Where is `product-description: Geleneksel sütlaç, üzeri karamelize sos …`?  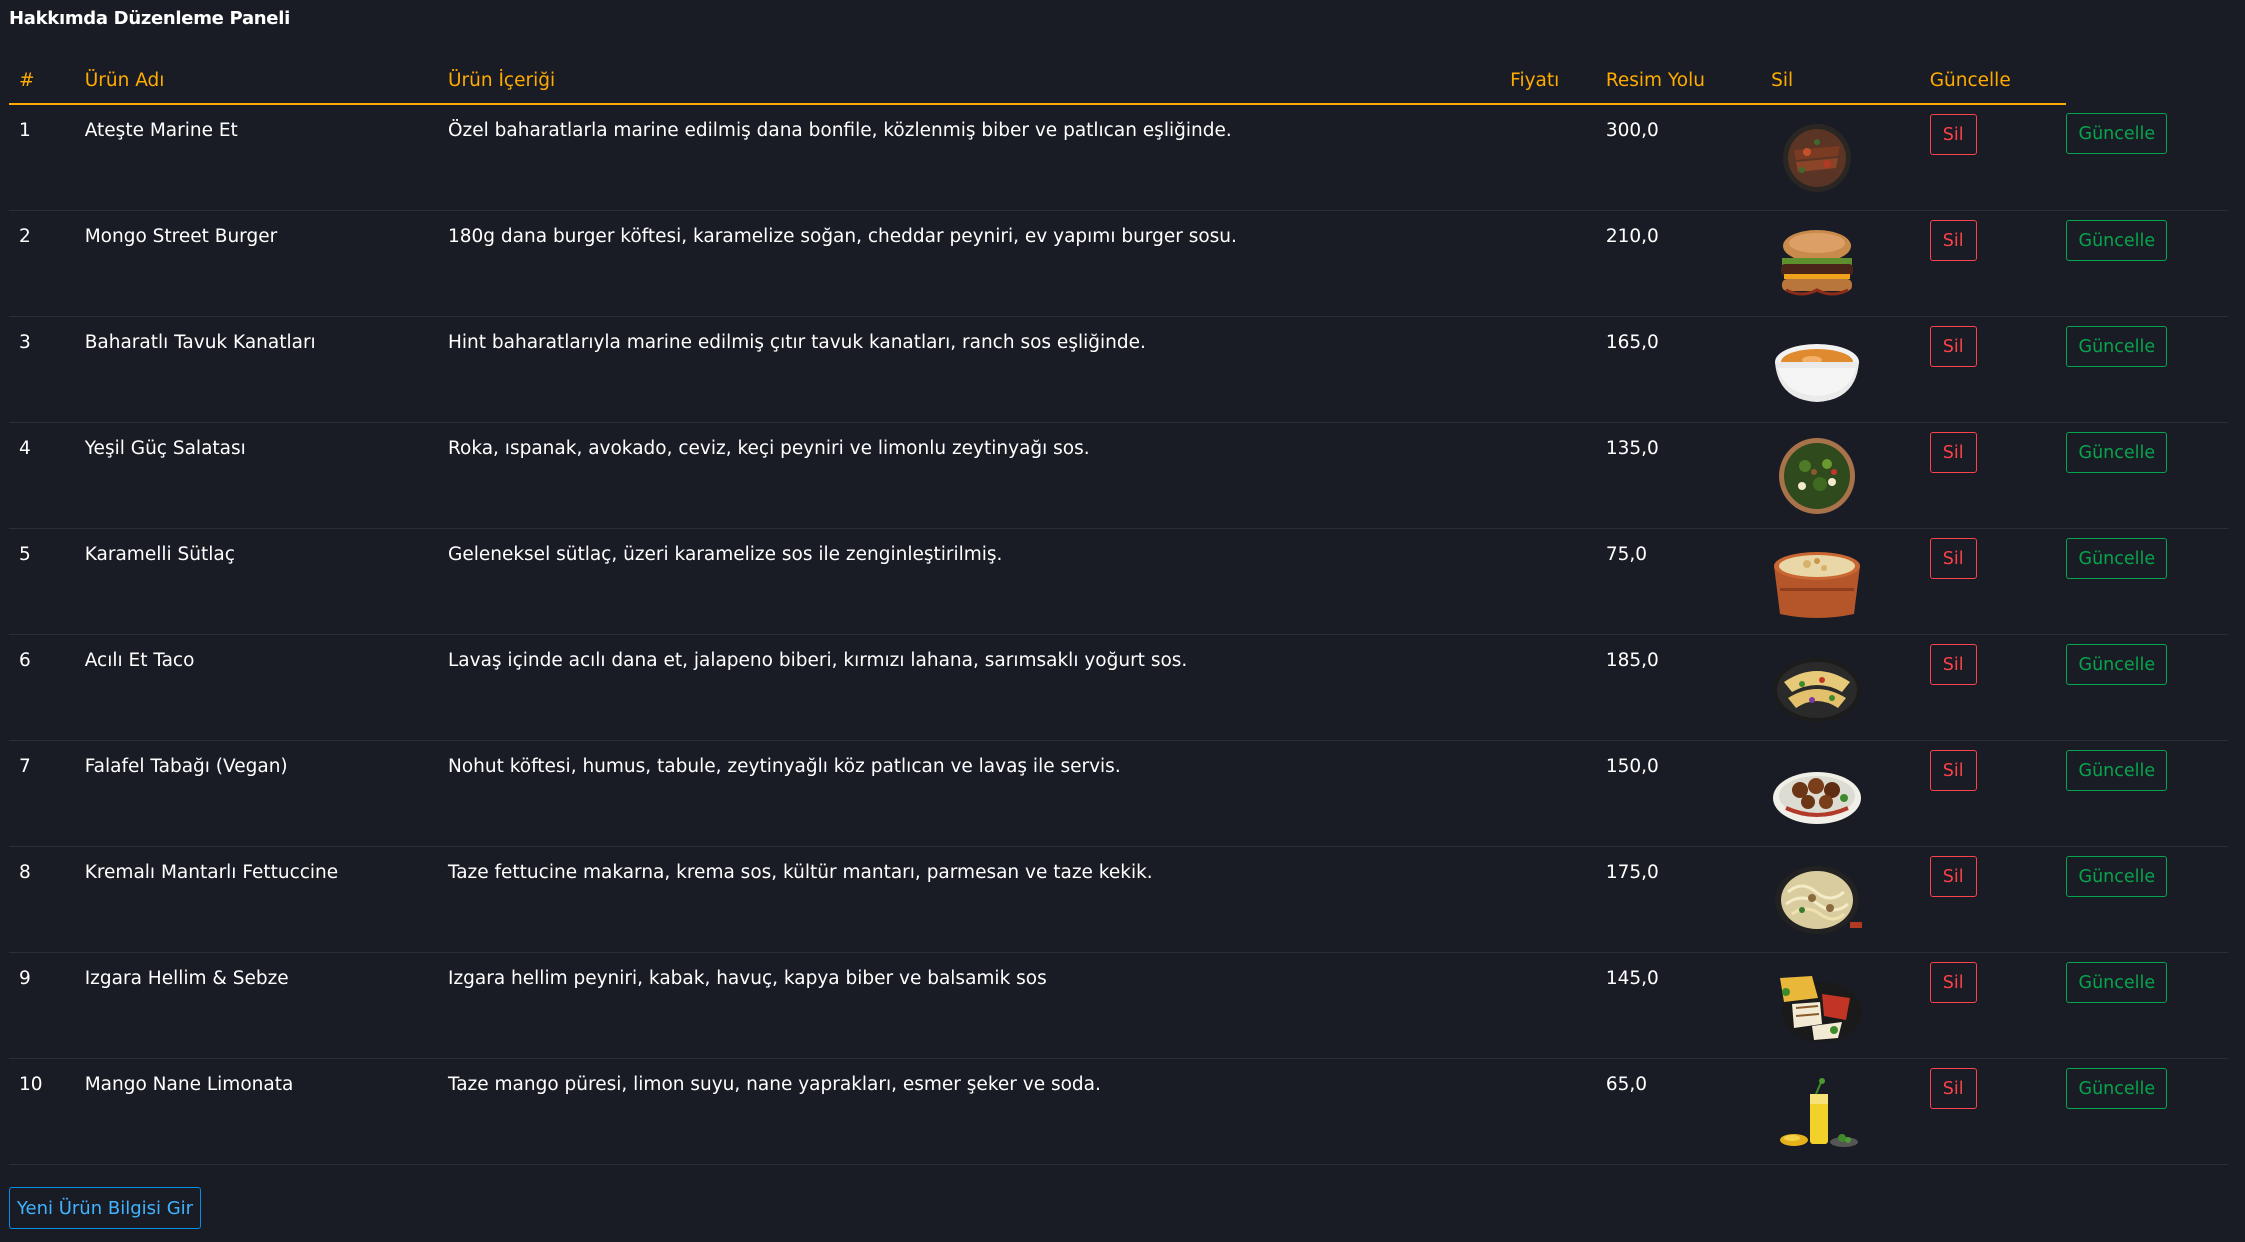 product-description: Geleneksel sütlaç, üzeri karamelize sos … is located at coordinates (725, 554).